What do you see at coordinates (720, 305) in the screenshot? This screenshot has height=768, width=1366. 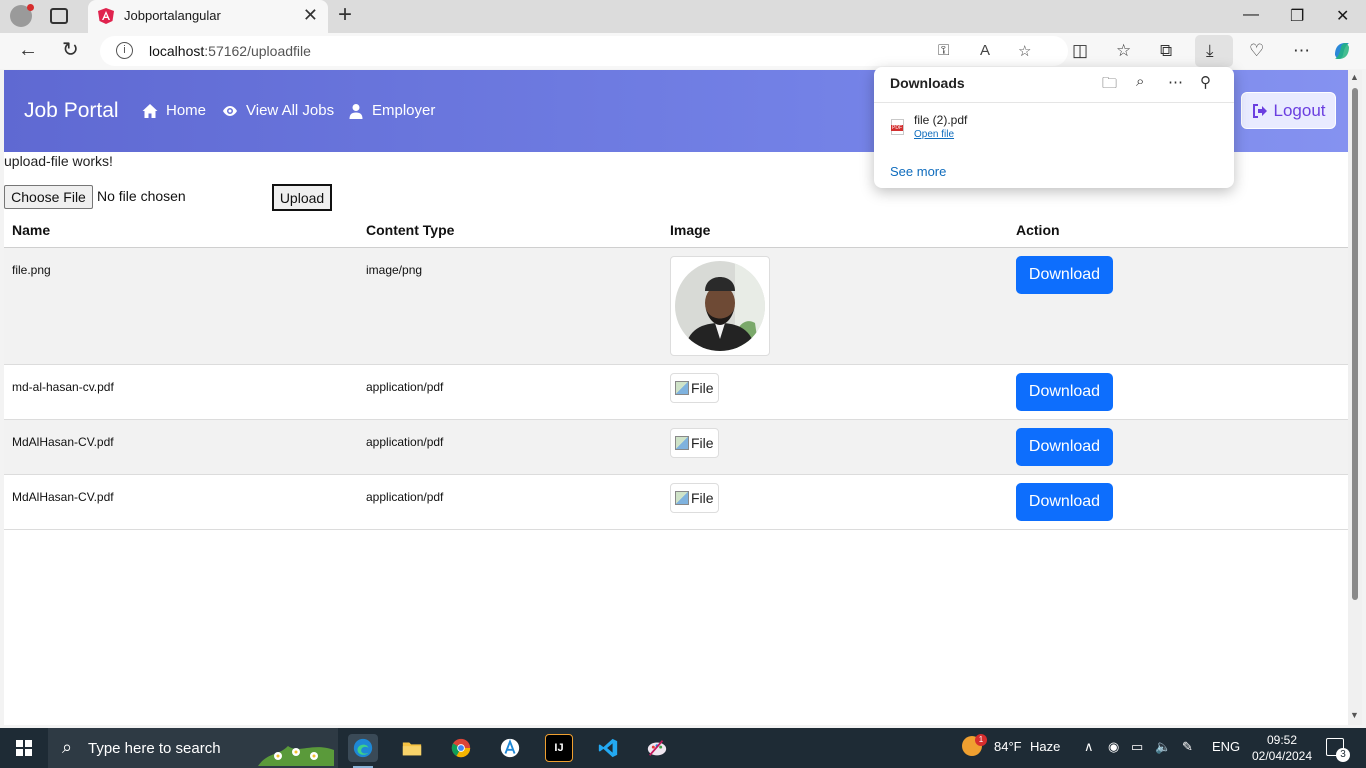 I see `image-thumbnail` at bounding box center [720, 305].